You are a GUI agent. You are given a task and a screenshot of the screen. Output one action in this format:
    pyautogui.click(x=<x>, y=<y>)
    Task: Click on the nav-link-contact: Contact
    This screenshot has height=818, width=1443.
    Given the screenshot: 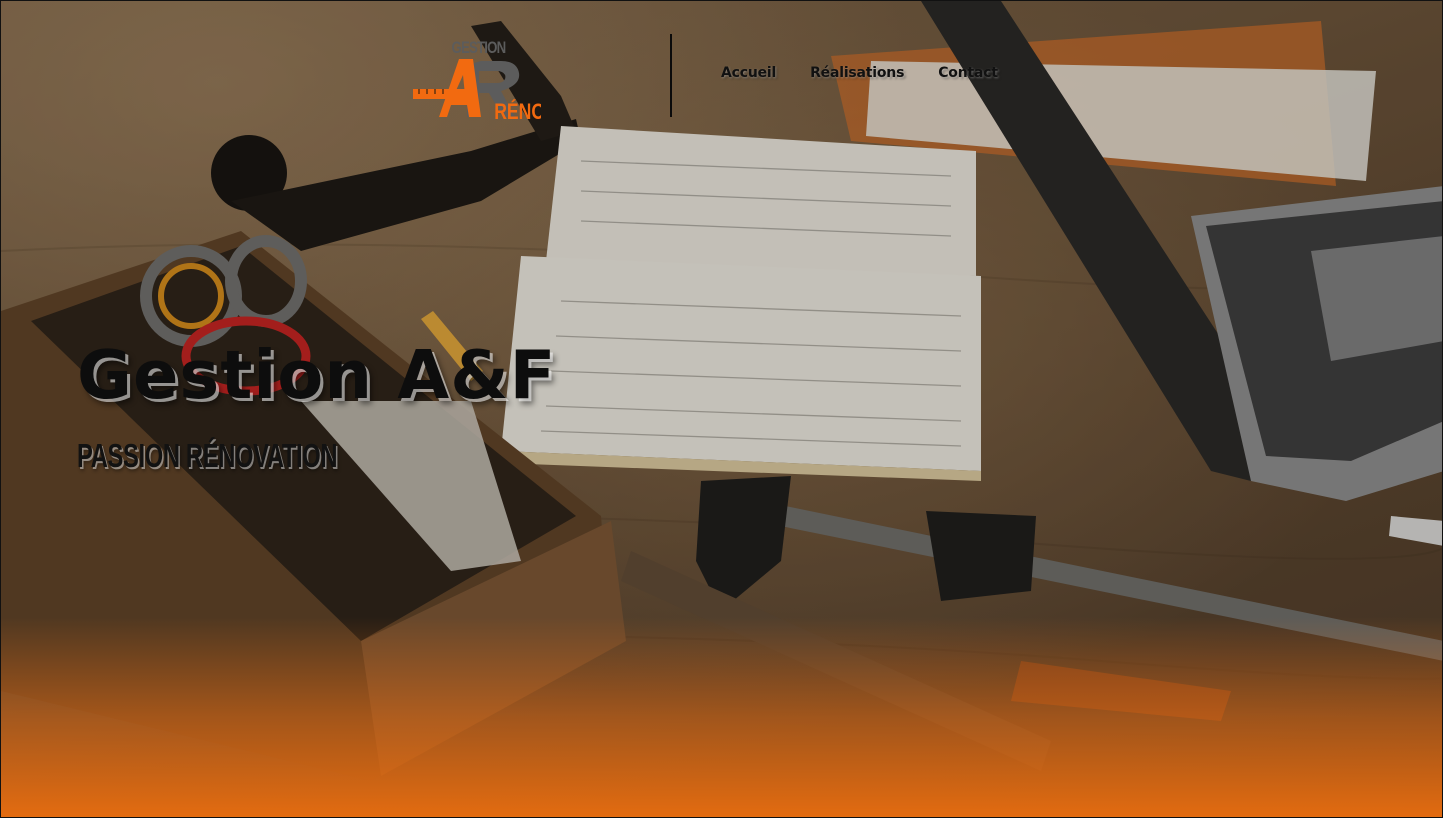 What is the action you would take?
    pyautogui.click(x=968, y=73)
    